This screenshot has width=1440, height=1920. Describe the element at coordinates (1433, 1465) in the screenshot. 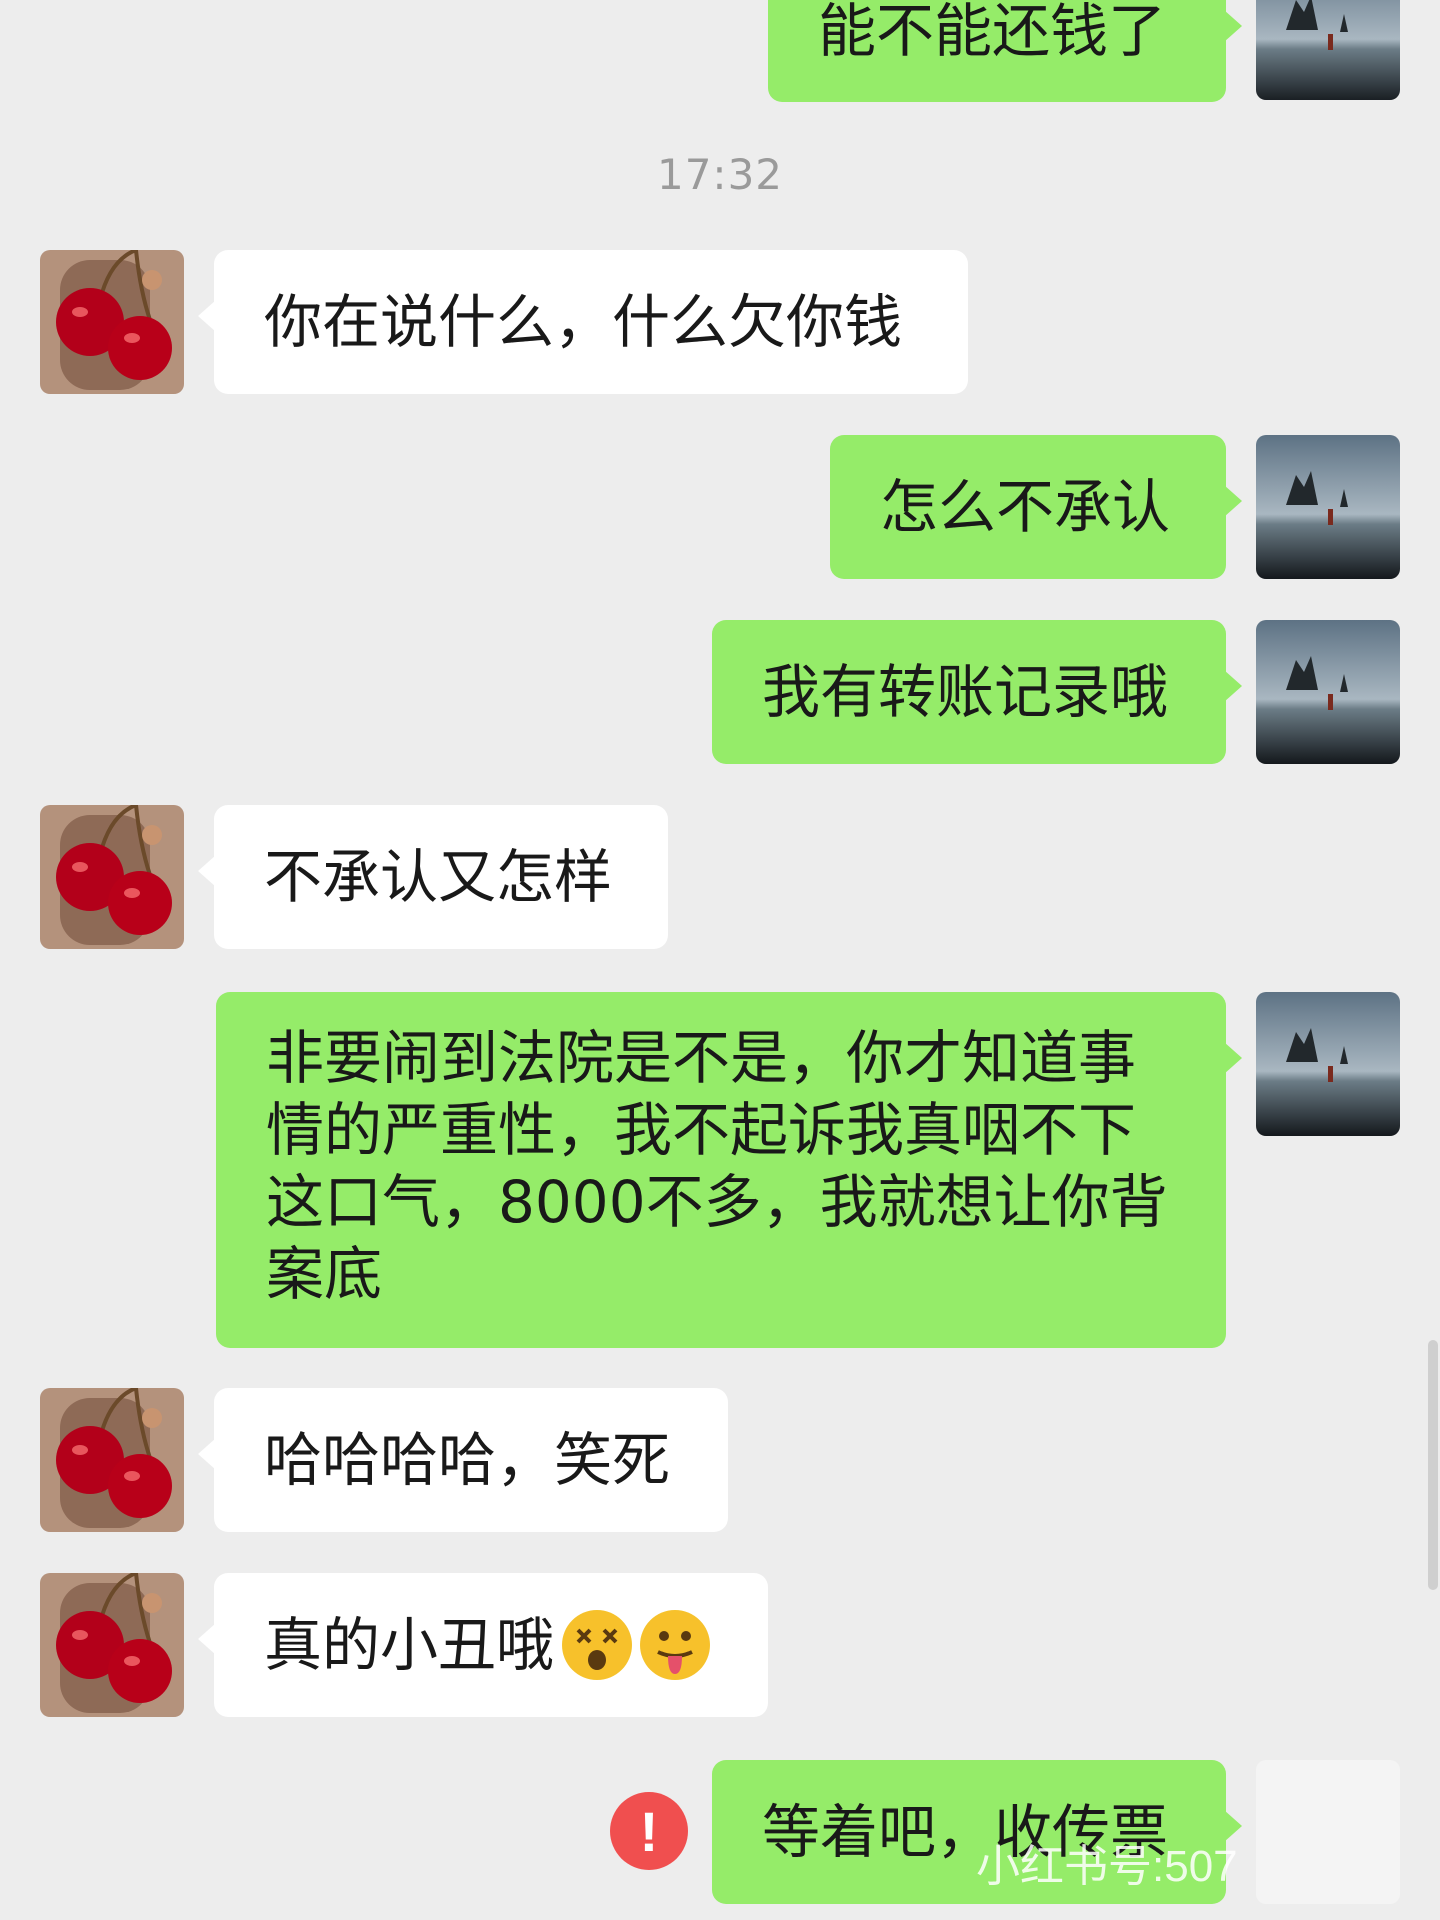

I see `scrollbar-thumb` at that location.